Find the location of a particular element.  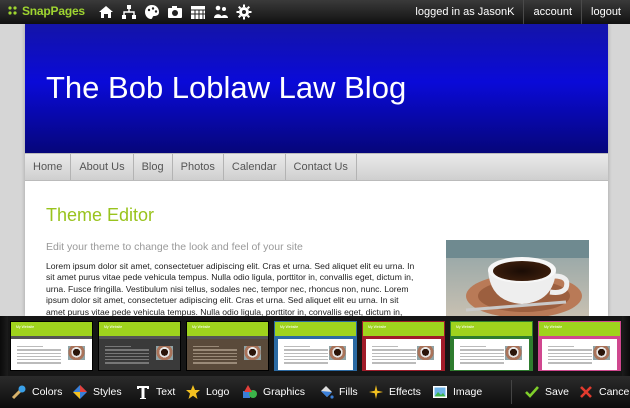

image-label: Image is located at coordinates (468, 392).